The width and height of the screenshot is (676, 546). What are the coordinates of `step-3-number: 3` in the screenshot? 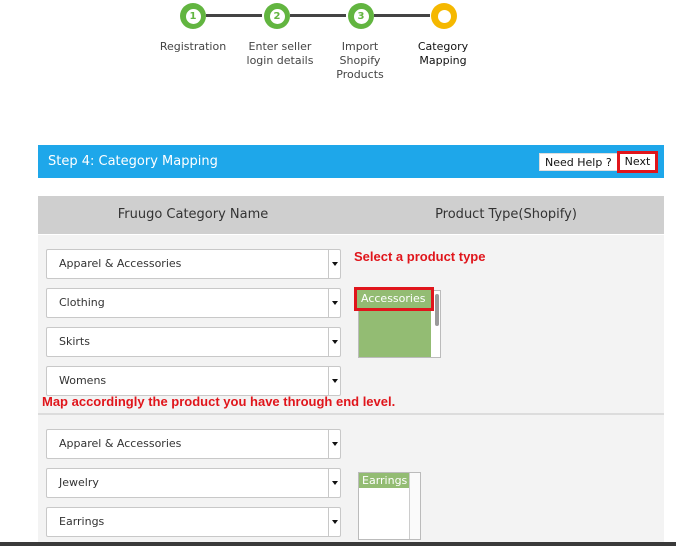 It's located at (361, 16).